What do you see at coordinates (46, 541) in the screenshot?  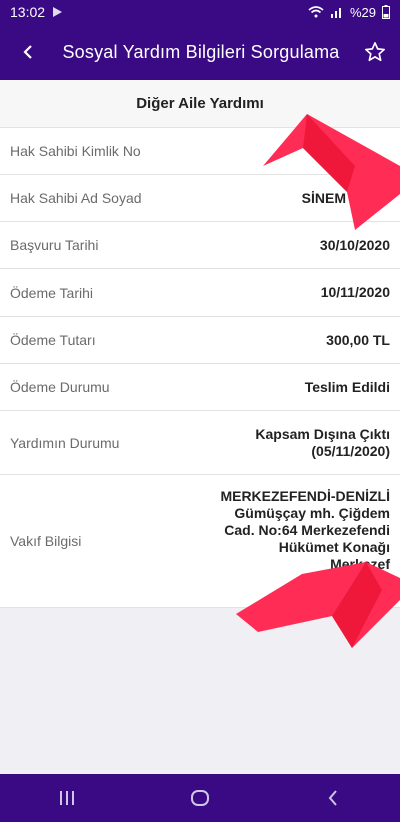 I see `row-label: Vakıf Bilgisi` at bounding box center [46, 541].